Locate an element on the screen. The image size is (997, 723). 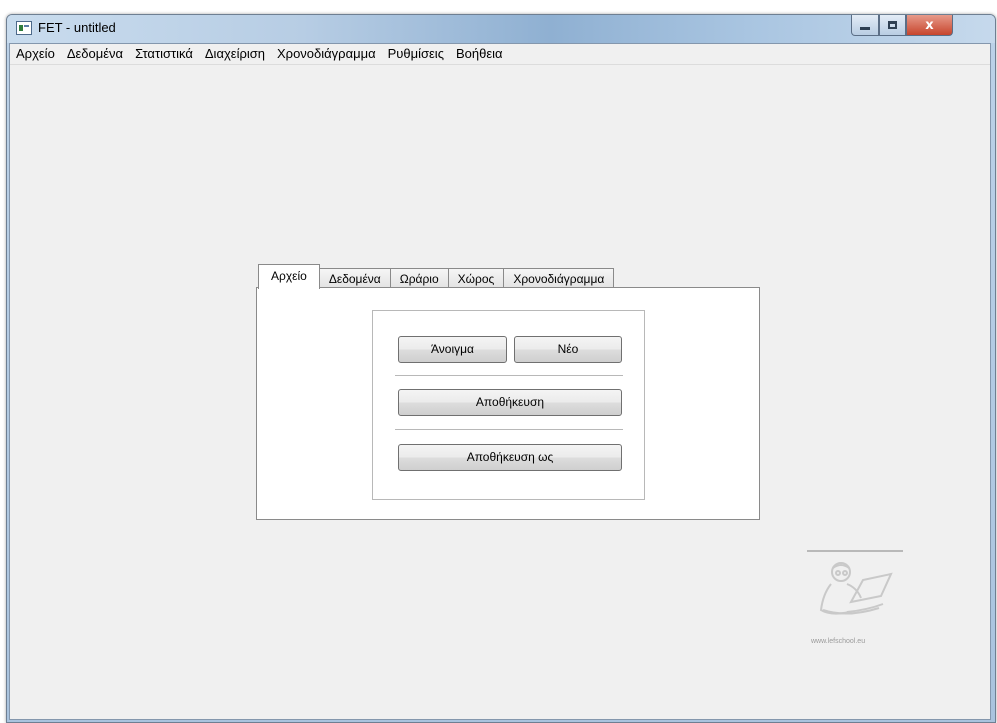
close-button: x is located at coordinates (929, 25).